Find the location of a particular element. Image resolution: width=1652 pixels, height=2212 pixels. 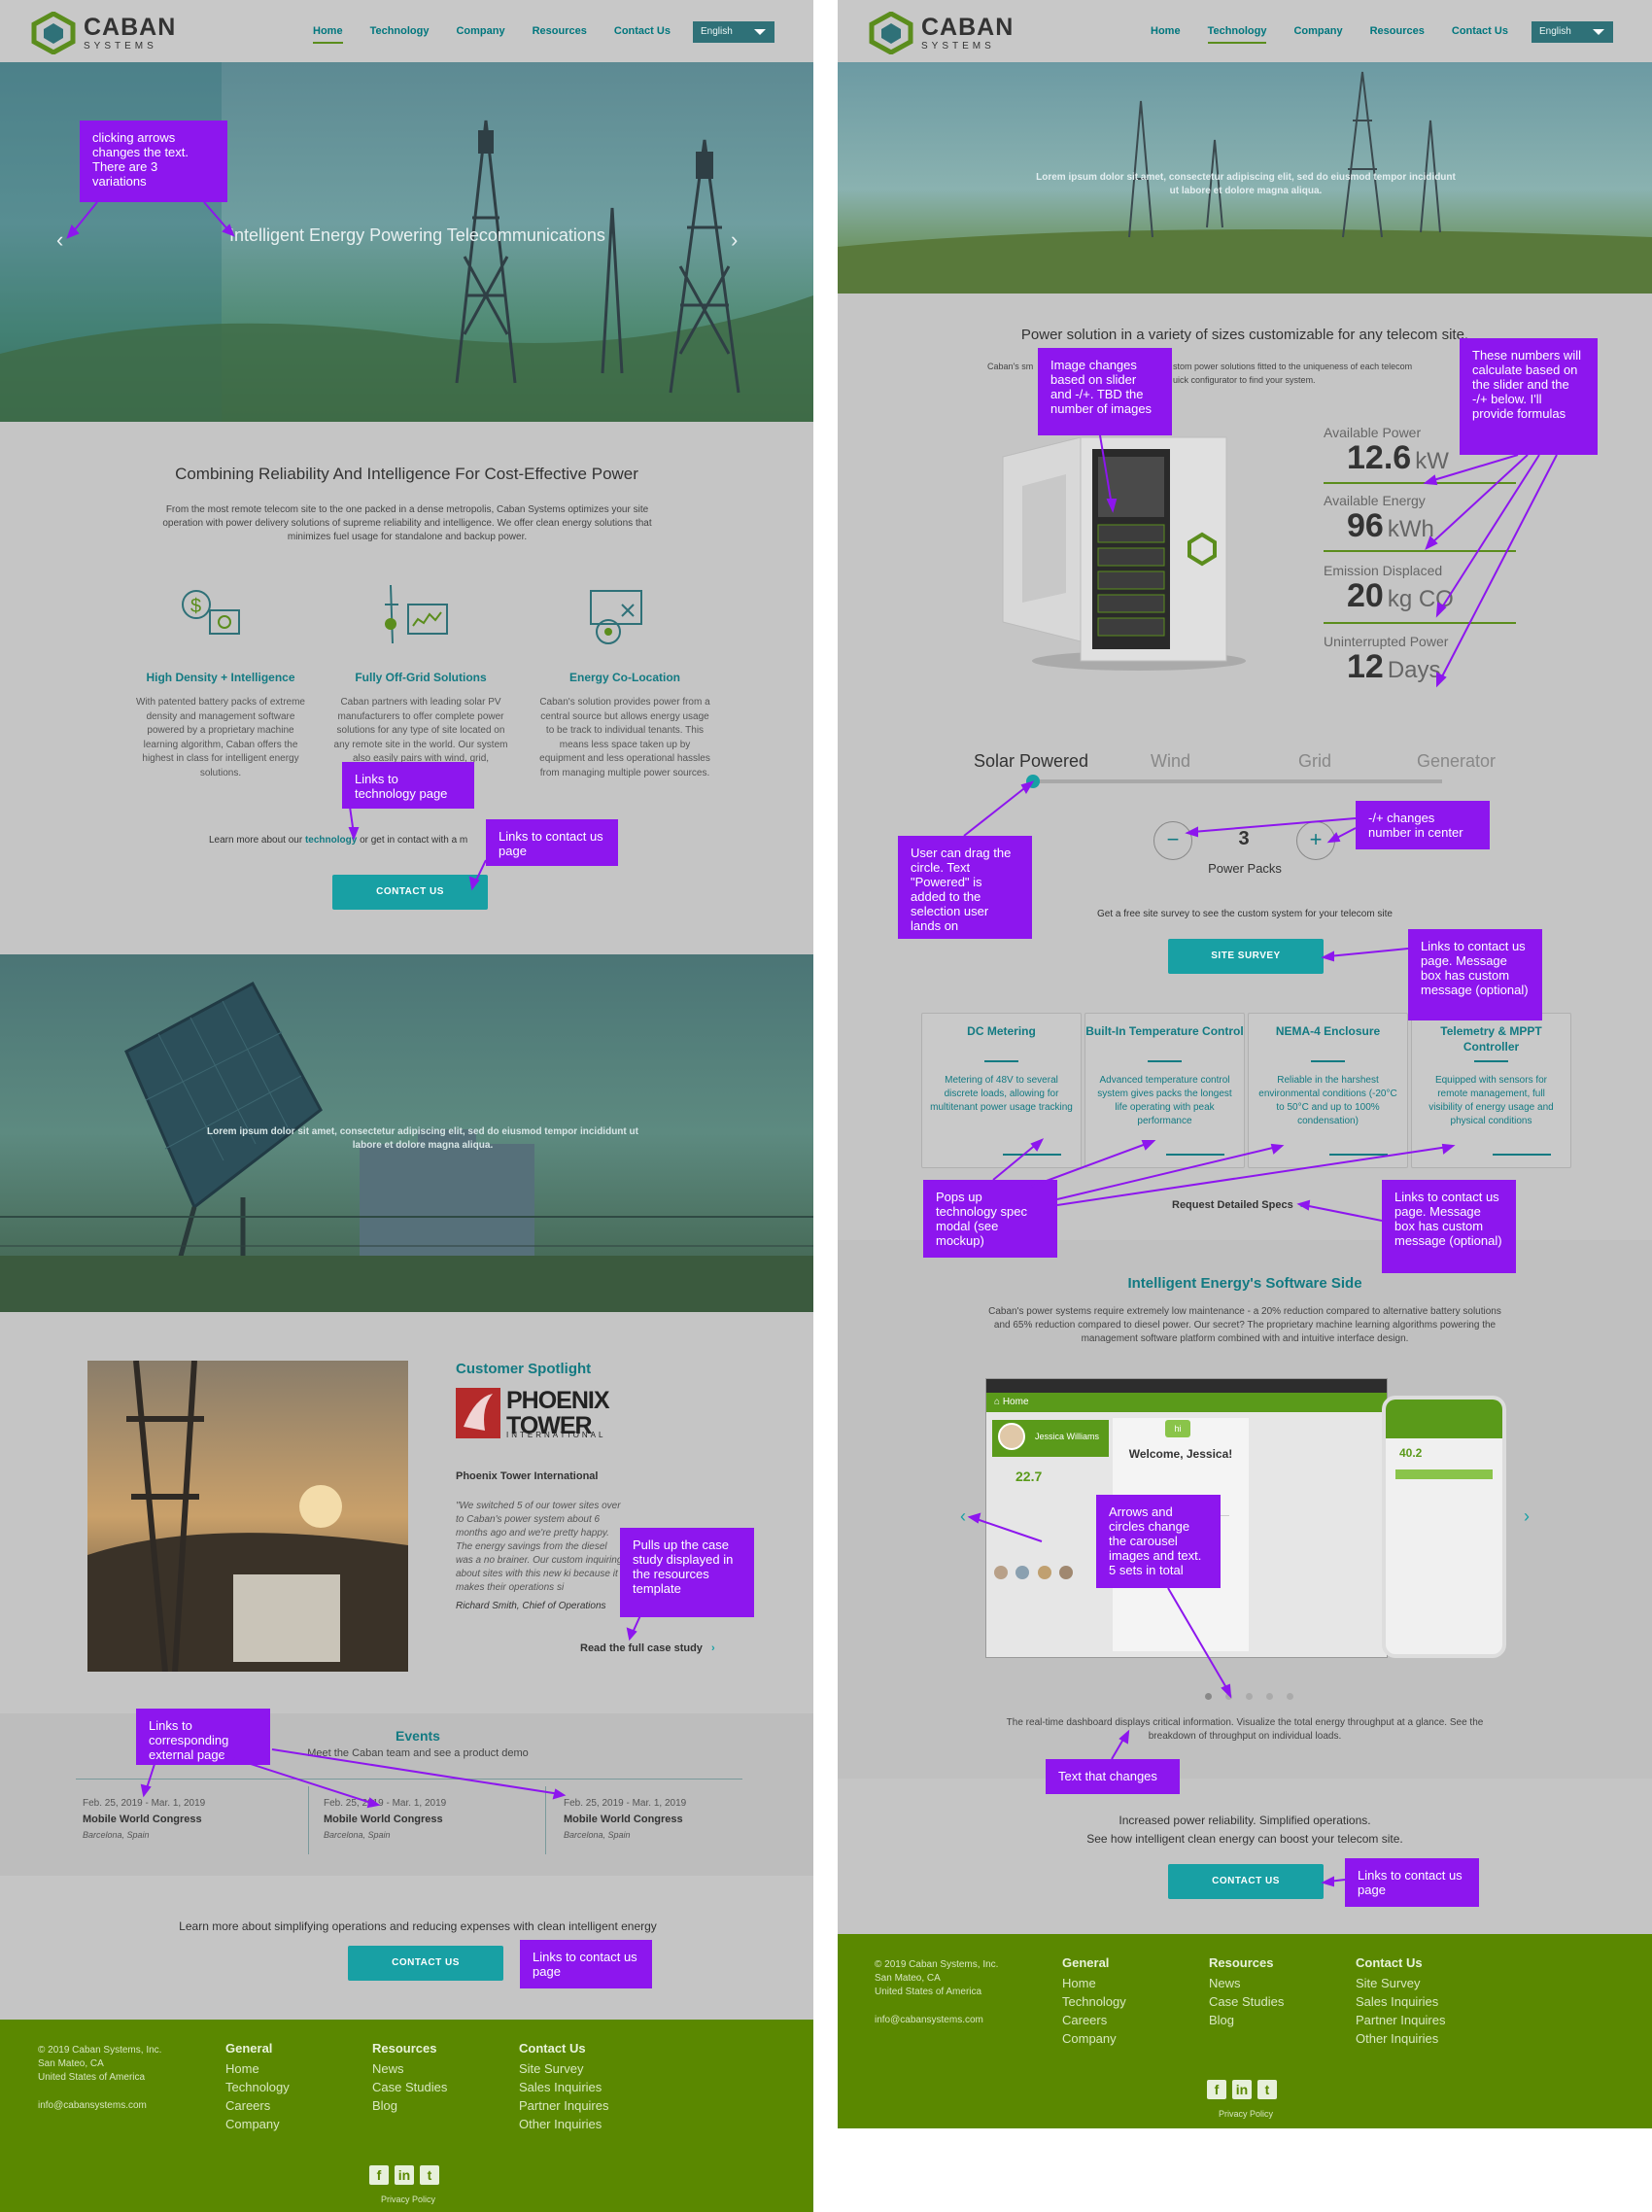

request-specs-link: Request Detailed Specs › is located at coordinates (1238, 1205).